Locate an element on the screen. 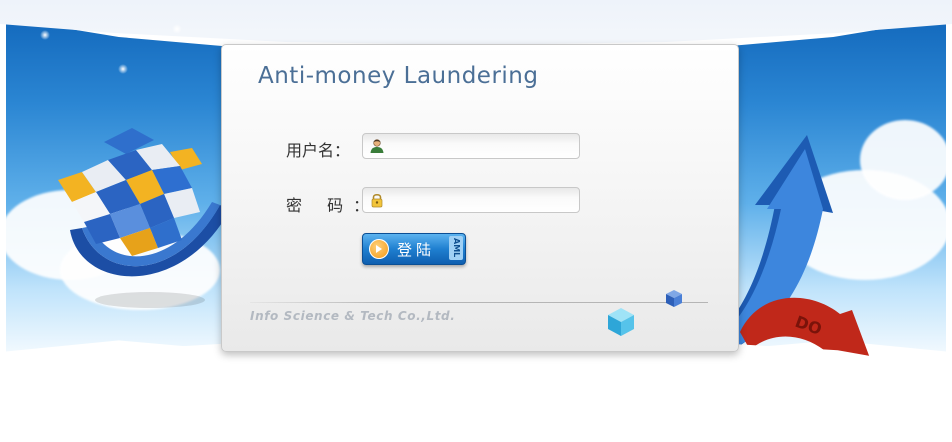  username-label: 用户名： is located at coordinates (318, 149).